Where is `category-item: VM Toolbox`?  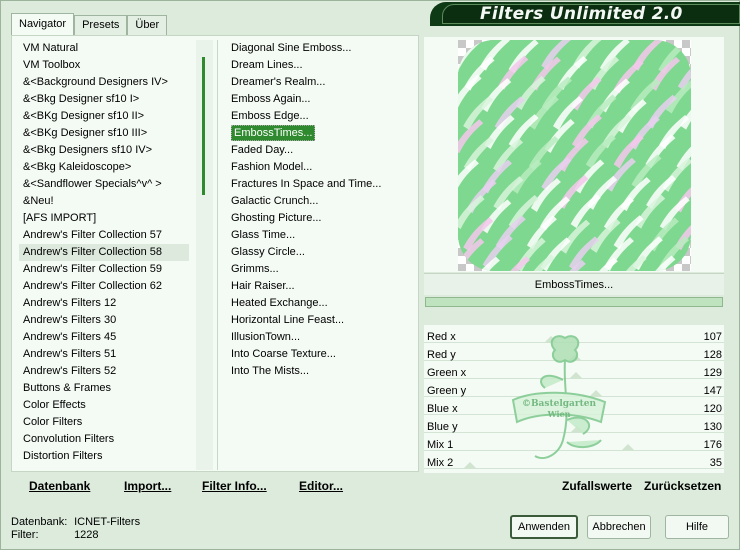
category-item: VM Toolbox is located at coordinates (104, 65).